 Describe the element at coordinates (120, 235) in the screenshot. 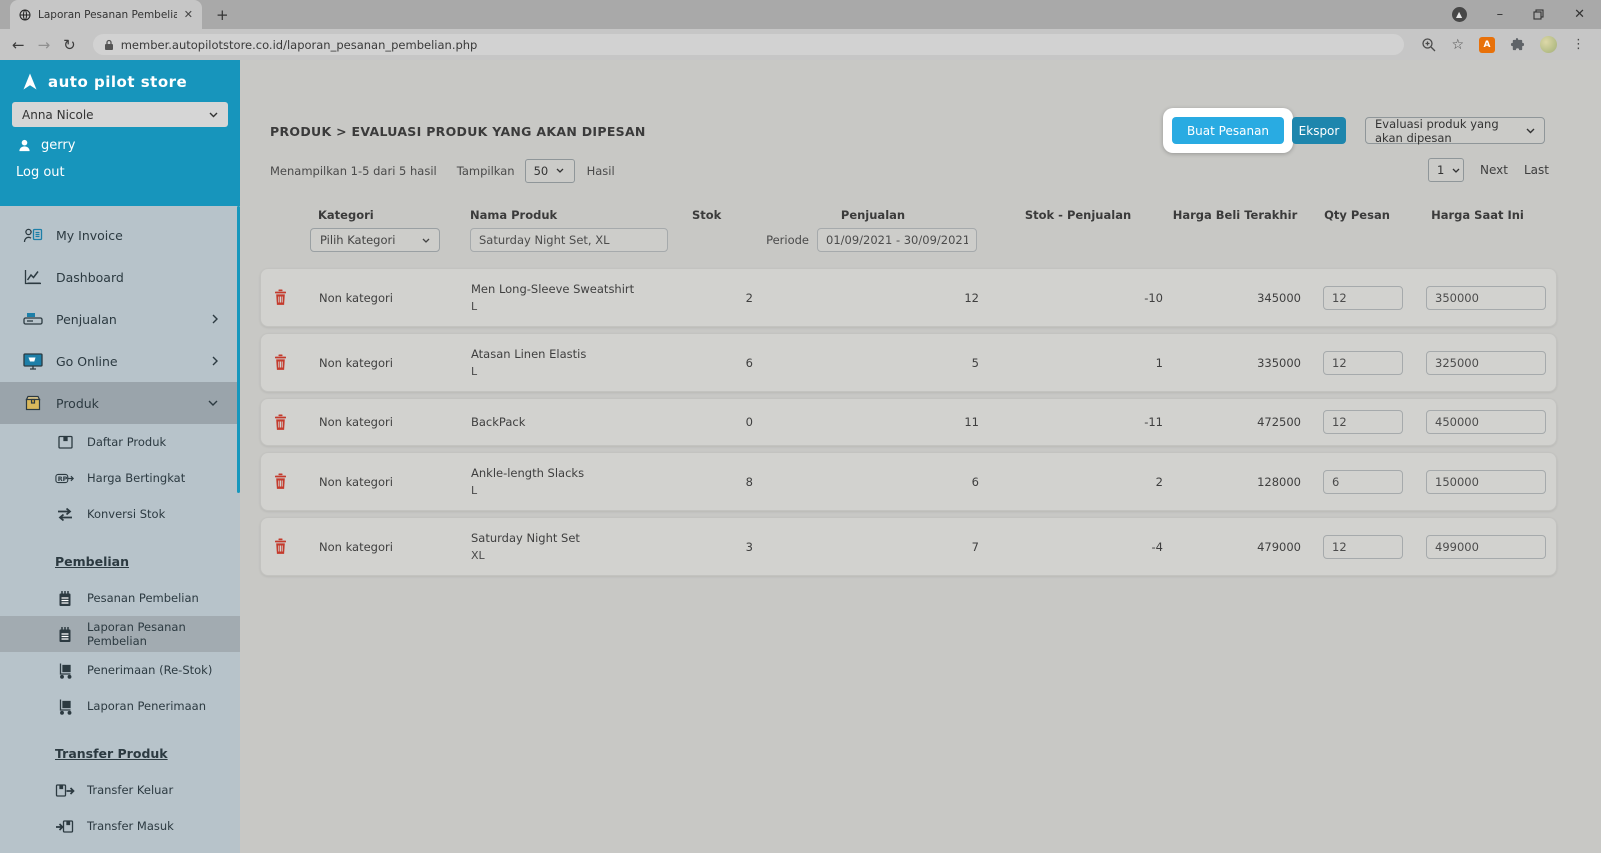

I see `sidebar-item-my-invoice: My Invoice` at that location.